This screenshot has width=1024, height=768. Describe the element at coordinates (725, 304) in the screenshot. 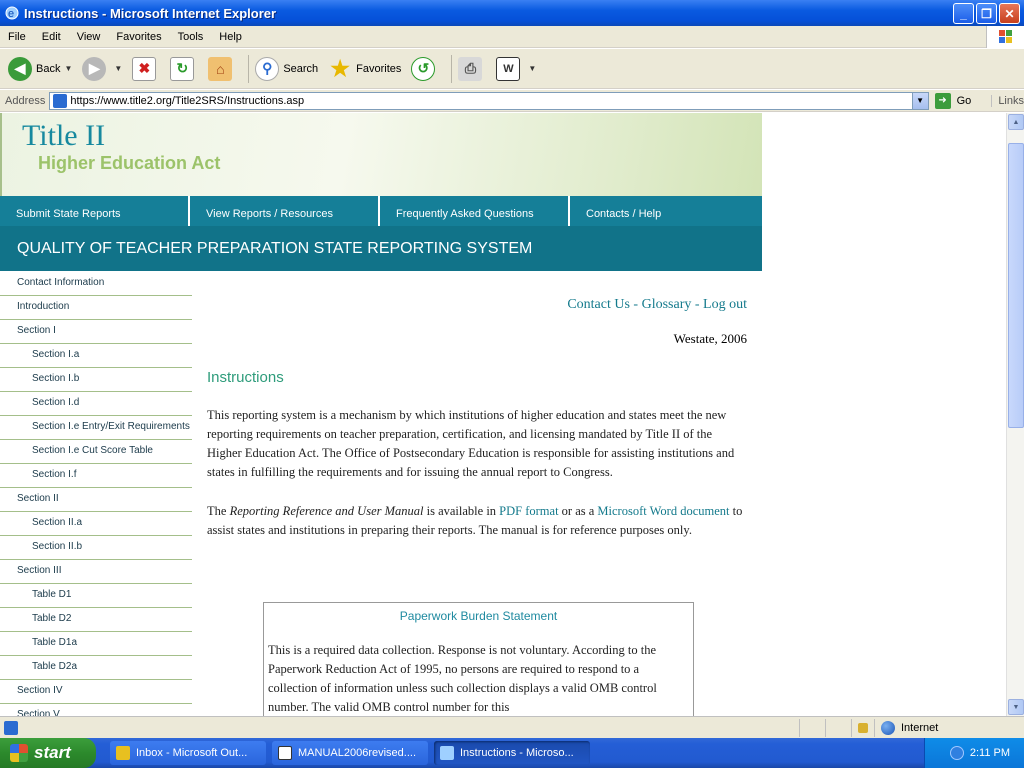

I see `logout-link: Log out` at that location.